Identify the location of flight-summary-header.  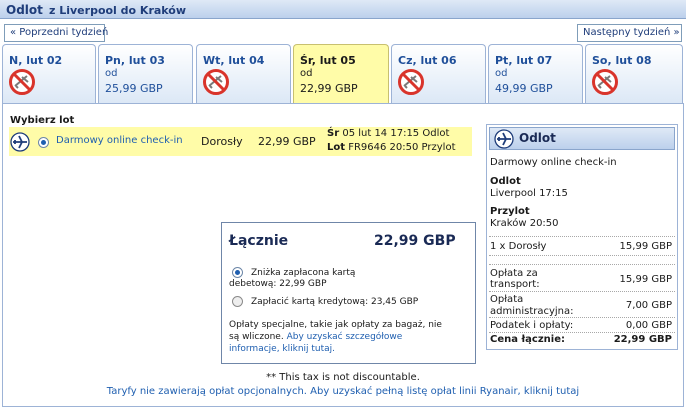
(582, 138).